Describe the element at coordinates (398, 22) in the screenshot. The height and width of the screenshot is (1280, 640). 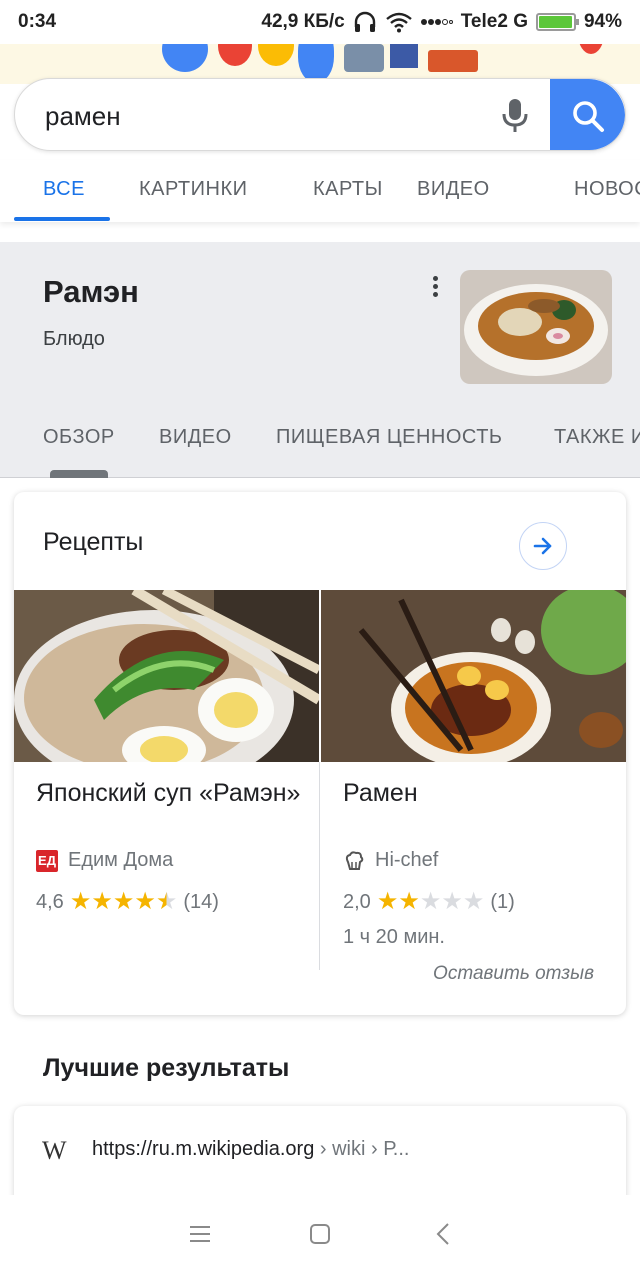
I see `wifi-icon` at that location.